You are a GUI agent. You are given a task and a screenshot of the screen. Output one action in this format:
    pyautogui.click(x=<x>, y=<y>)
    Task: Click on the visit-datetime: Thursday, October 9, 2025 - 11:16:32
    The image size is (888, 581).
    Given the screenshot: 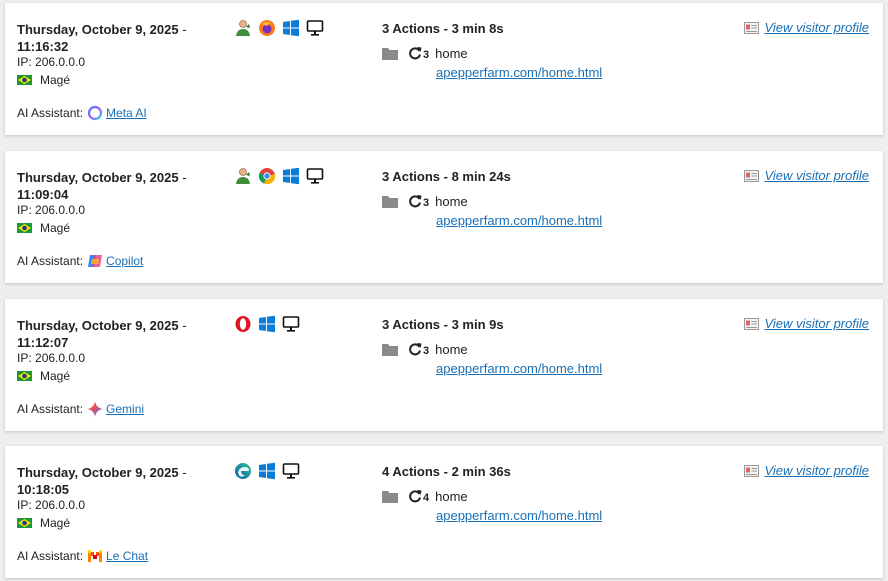 What is the action you would take?
    pyautogui.click(x=119, y=38)
    